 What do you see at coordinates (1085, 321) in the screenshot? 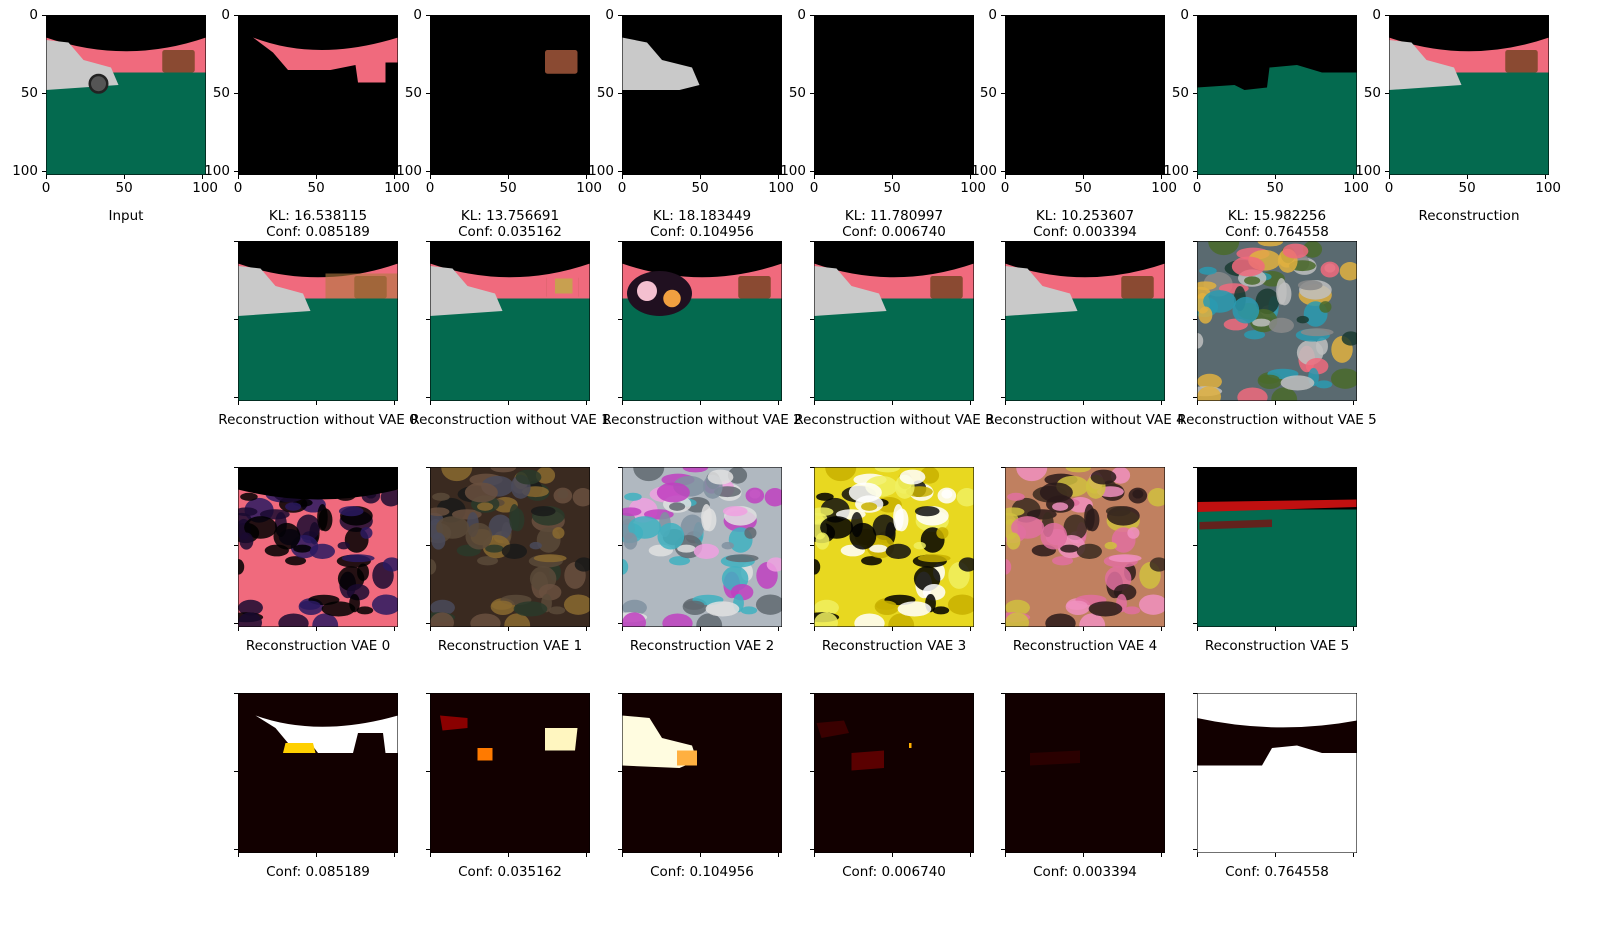
I see `subplot-r2-c5` at bounding box center [1085, 321].